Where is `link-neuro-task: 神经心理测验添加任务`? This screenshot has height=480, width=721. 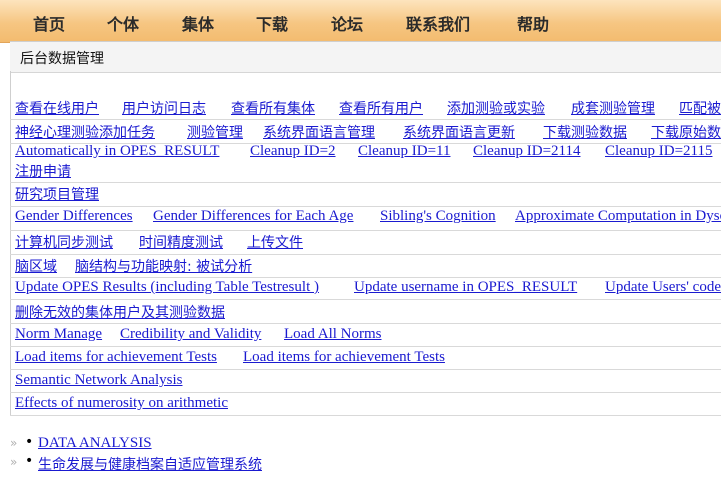
link-neuro-task: 神经心理测验添加任务 is located at coordinates (85, 132).